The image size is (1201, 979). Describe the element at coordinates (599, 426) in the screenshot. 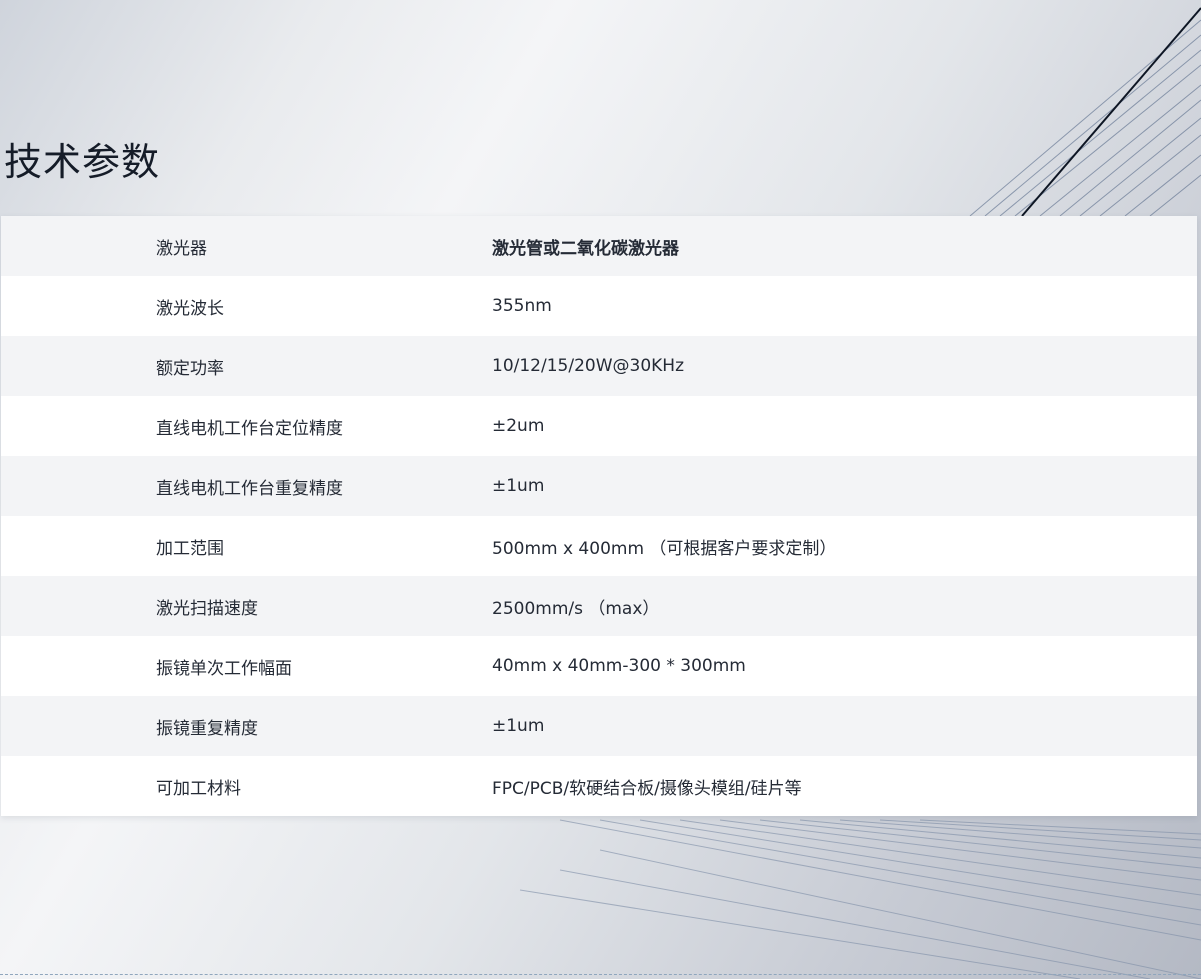

I see `table-row: 直线电机工作台定位精度 ±2um` at that location.